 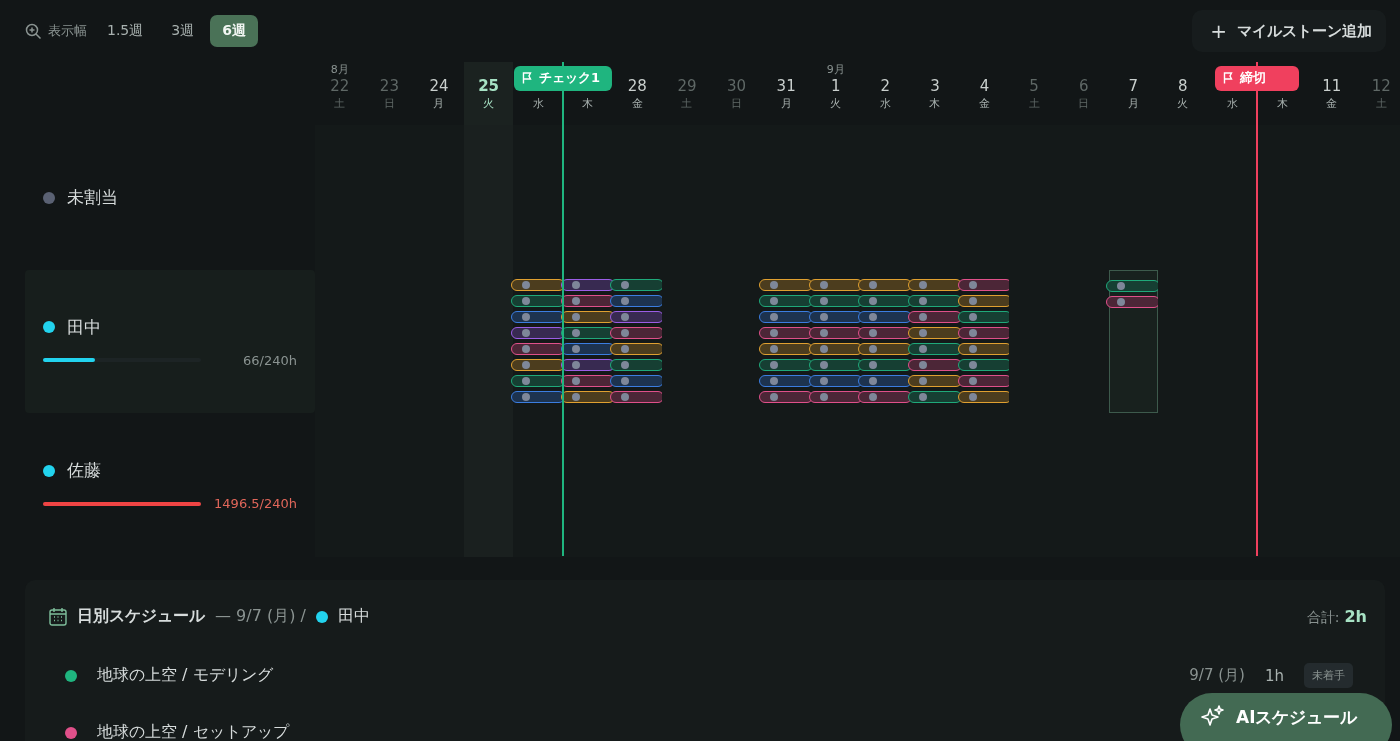 I want to click on month-label: 9月, so click(x=835, y=70).